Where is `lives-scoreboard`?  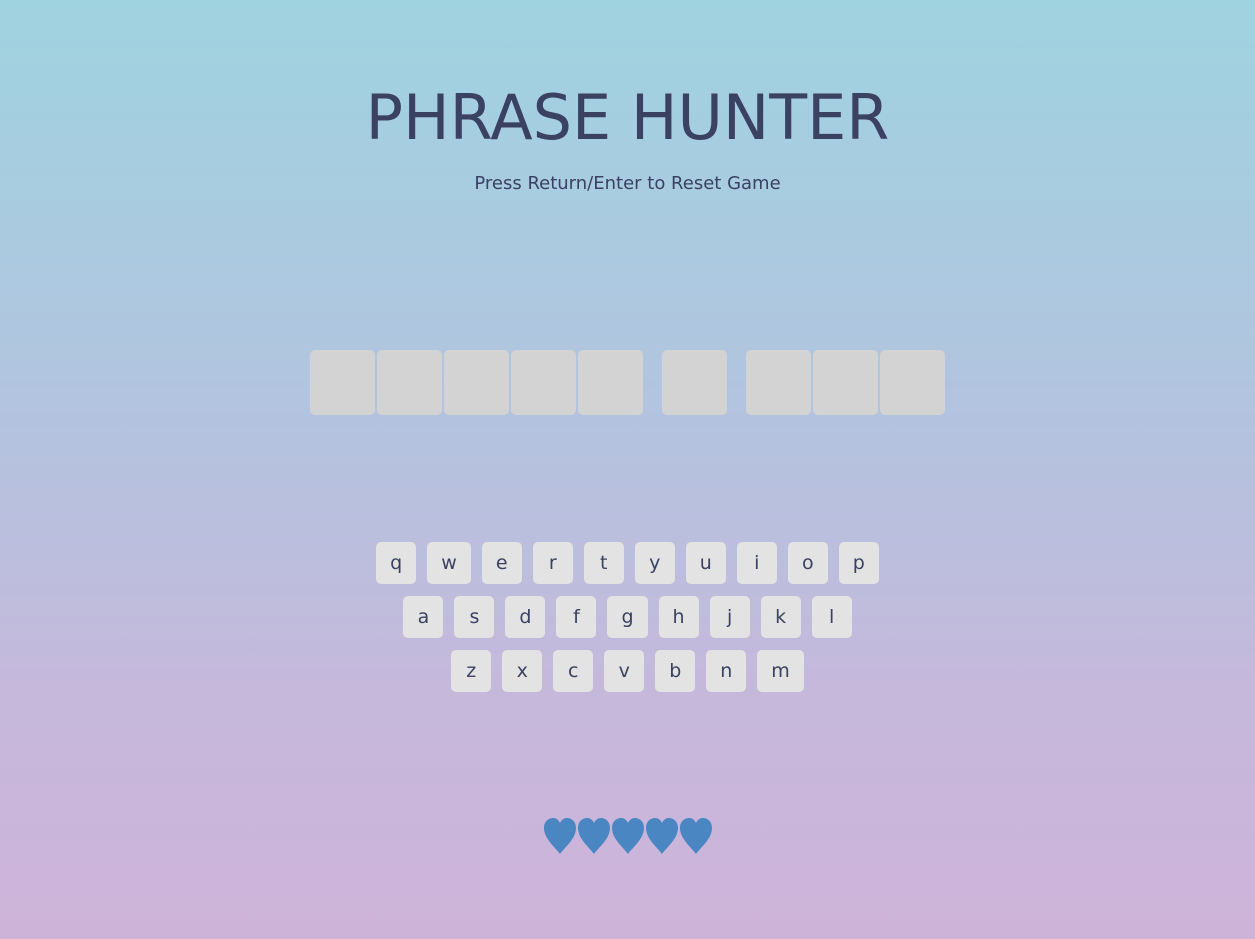 lives-scoreboard is located at coordinates (627, 836).